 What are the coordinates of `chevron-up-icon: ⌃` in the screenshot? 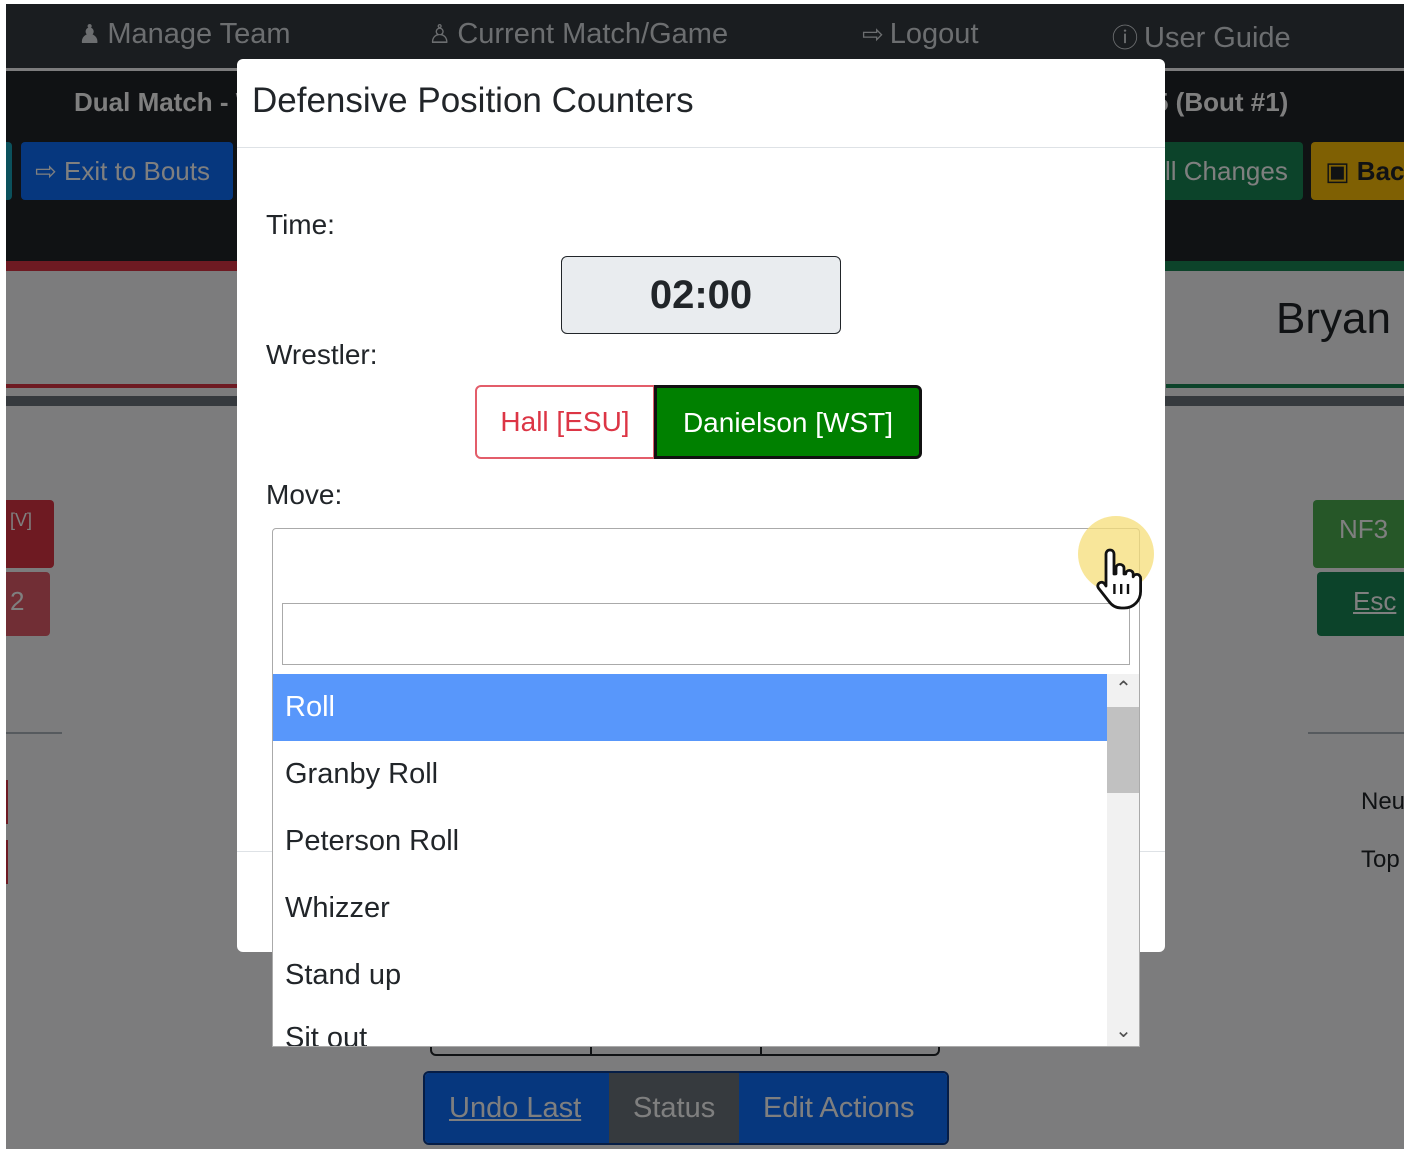 It's located at (1123, 689).